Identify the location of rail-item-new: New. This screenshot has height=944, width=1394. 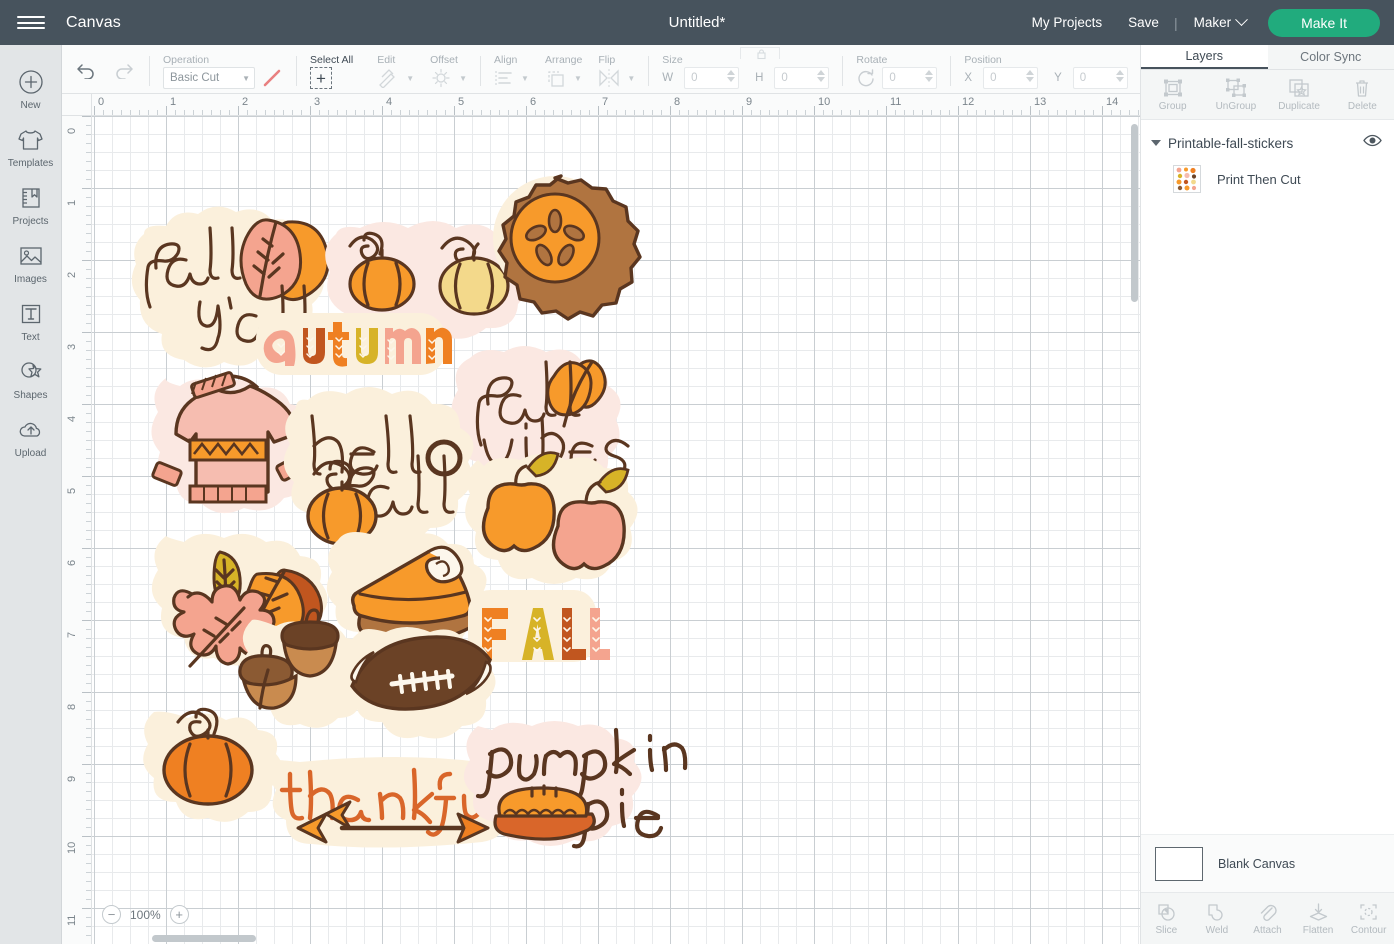
(31, 88).